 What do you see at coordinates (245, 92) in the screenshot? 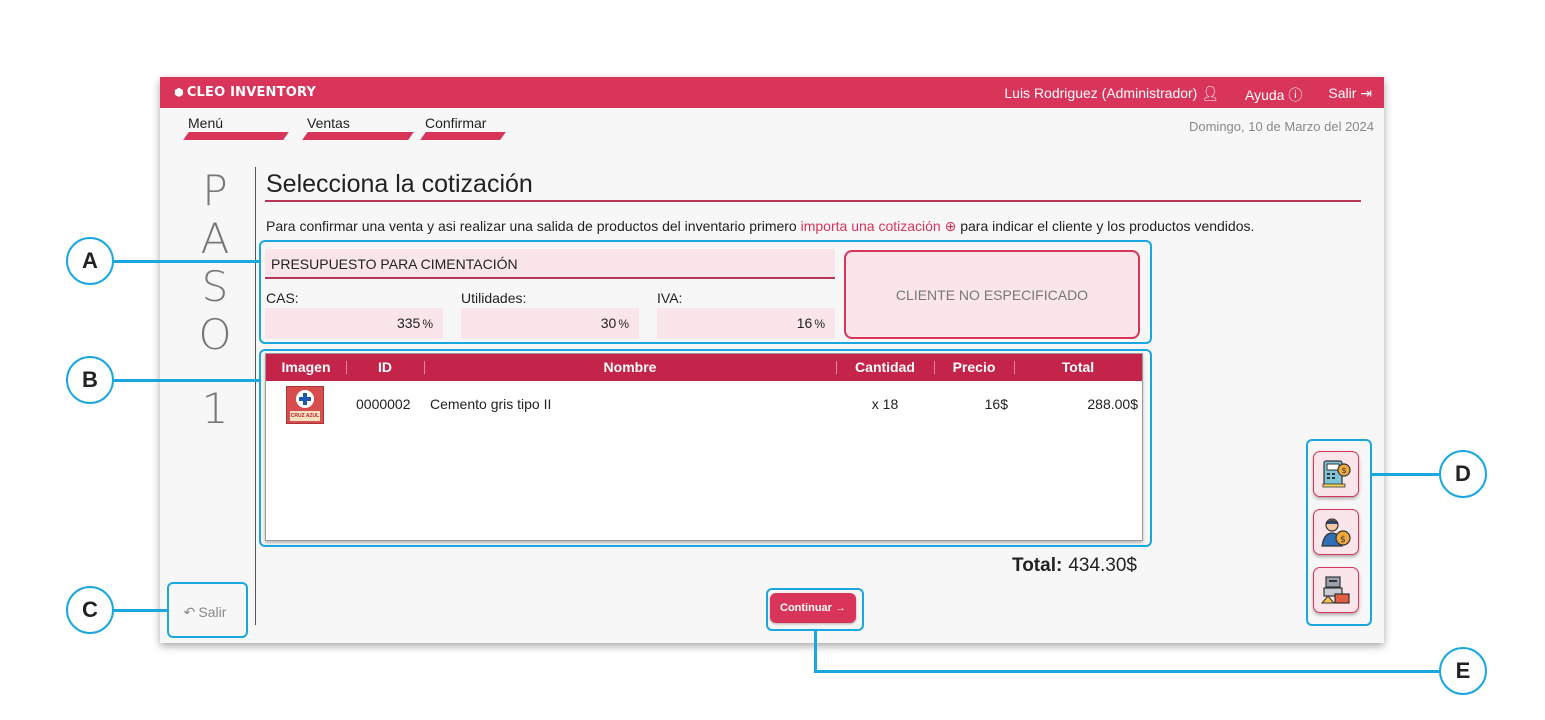
I see `brand-logo: ⬢ CLEO INVENTORY` at bounding box center [245, 92].